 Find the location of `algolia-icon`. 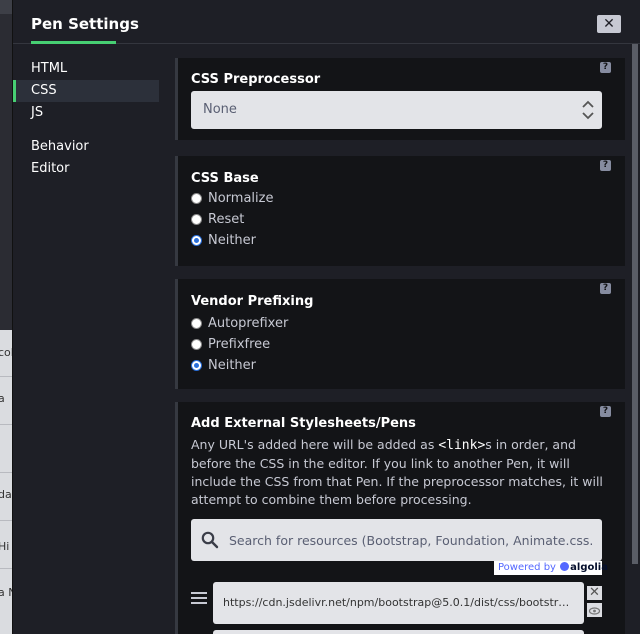

algolia-icon is located at coordinates (565, 566).